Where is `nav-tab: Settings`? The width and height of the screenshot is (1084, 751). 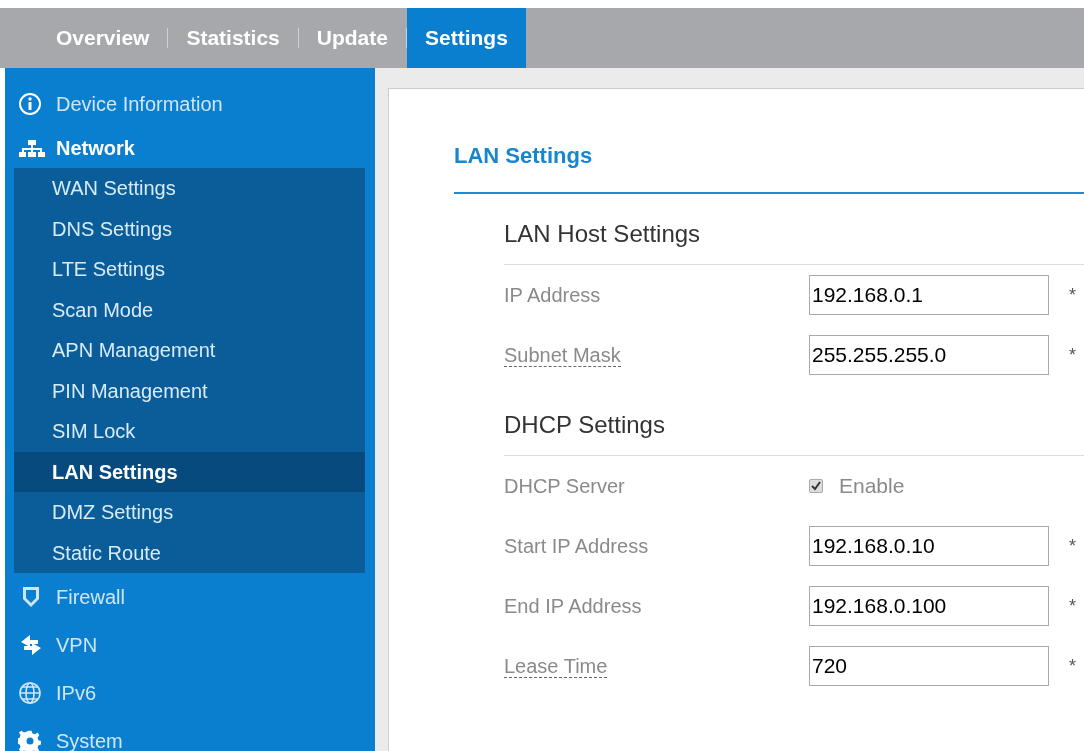 nav-tab: Settings is located at coordinates (466, 38).